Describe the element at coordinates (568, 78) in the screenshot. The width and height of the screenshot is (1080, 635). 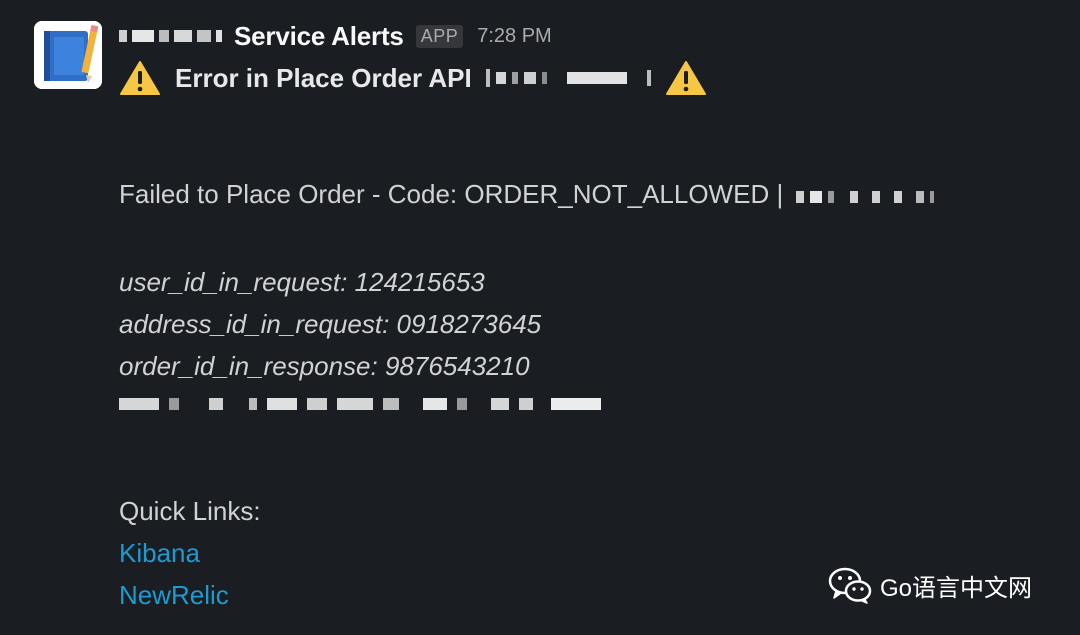
I see `redacted-title-suffix` at that location.